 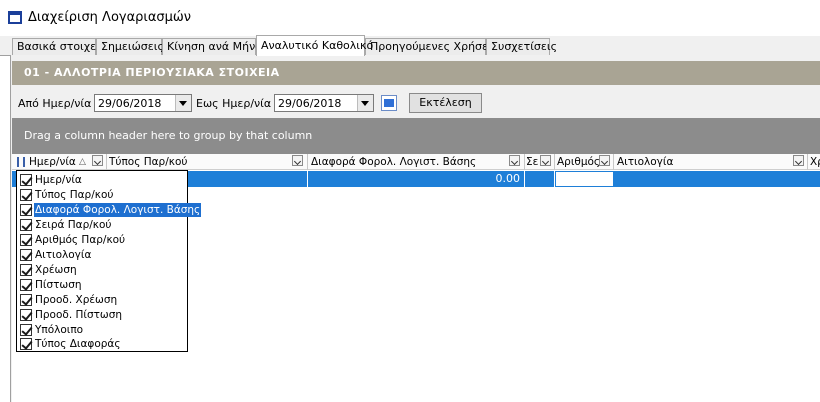 What do you see at coordinates (702, 162) in the screenshot?
I see `column-header-reason: Αιτιολογία` at bounding box center [702, 162].